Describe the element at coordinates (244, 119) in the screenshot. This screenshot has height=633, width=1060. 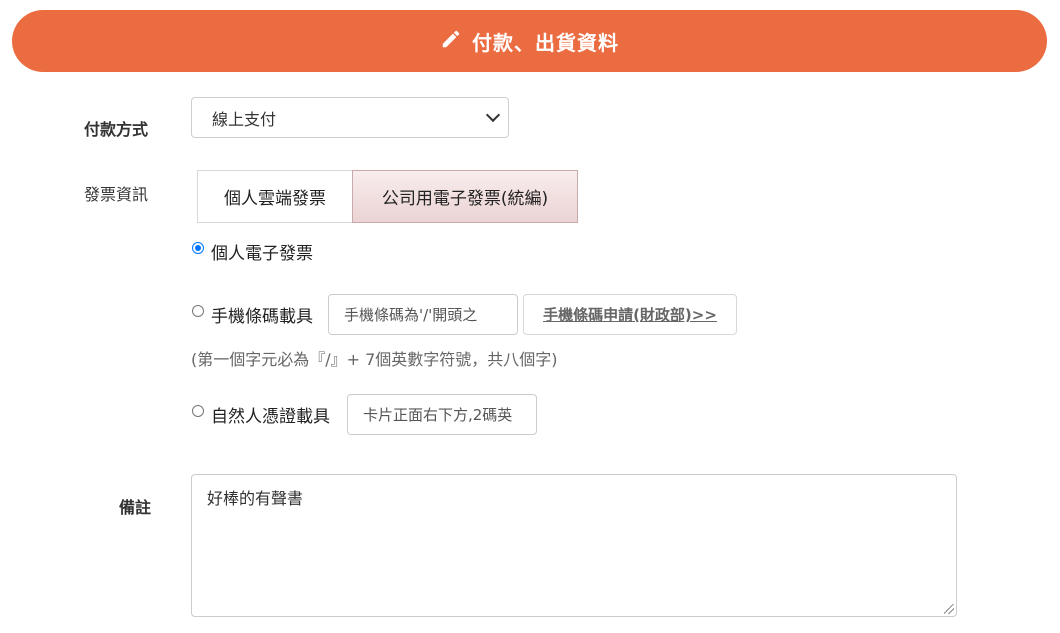
I see `payment-method-value: 線上支付` at that location.